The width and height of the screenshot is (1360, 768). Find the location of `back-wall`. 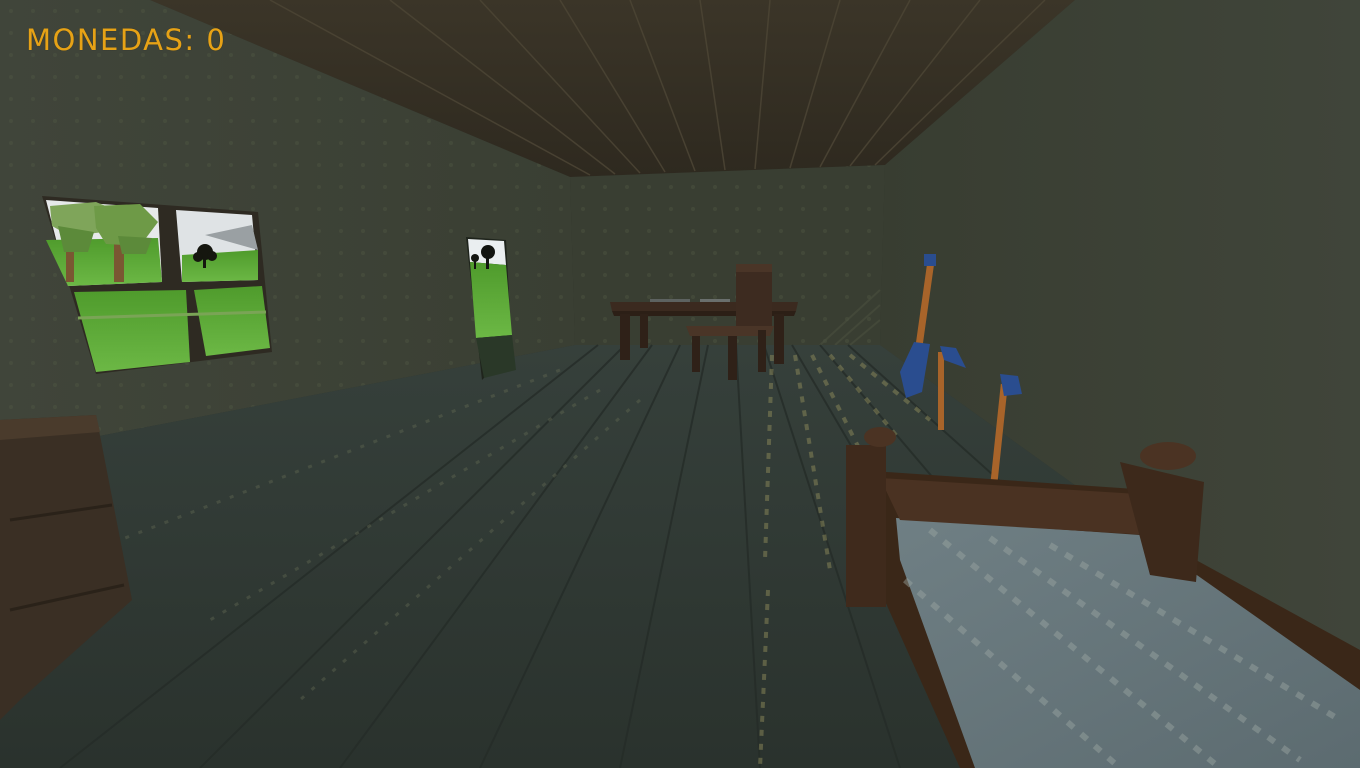

back-wall is located at coordinates (727, 255).